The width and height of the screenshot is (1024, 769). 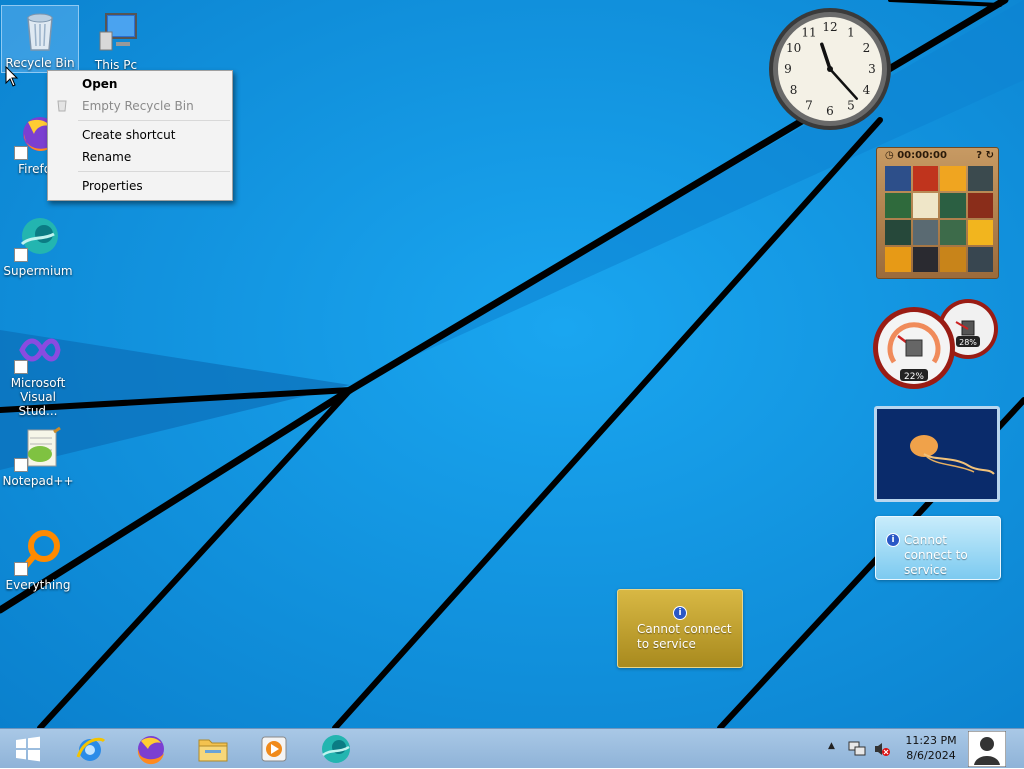 What do you see at coordinates (809, 105) in the screenshot?
I see `clock-numeral: 7` at bounding box center [809, 105].